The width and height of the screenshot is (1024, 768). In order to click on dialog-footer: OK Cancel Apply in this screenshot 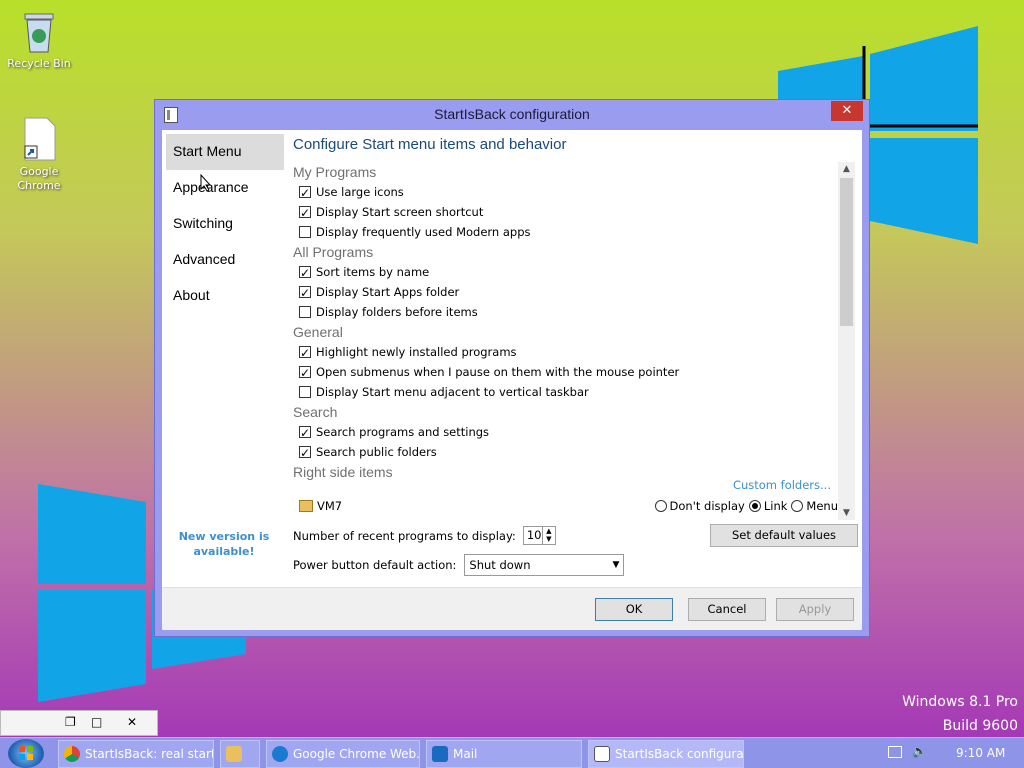, I will do `click(512, 608)`.